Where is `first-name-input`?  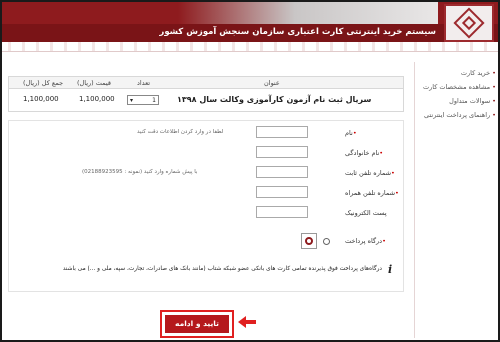 first-name-input is located at coordinates (282, 132).